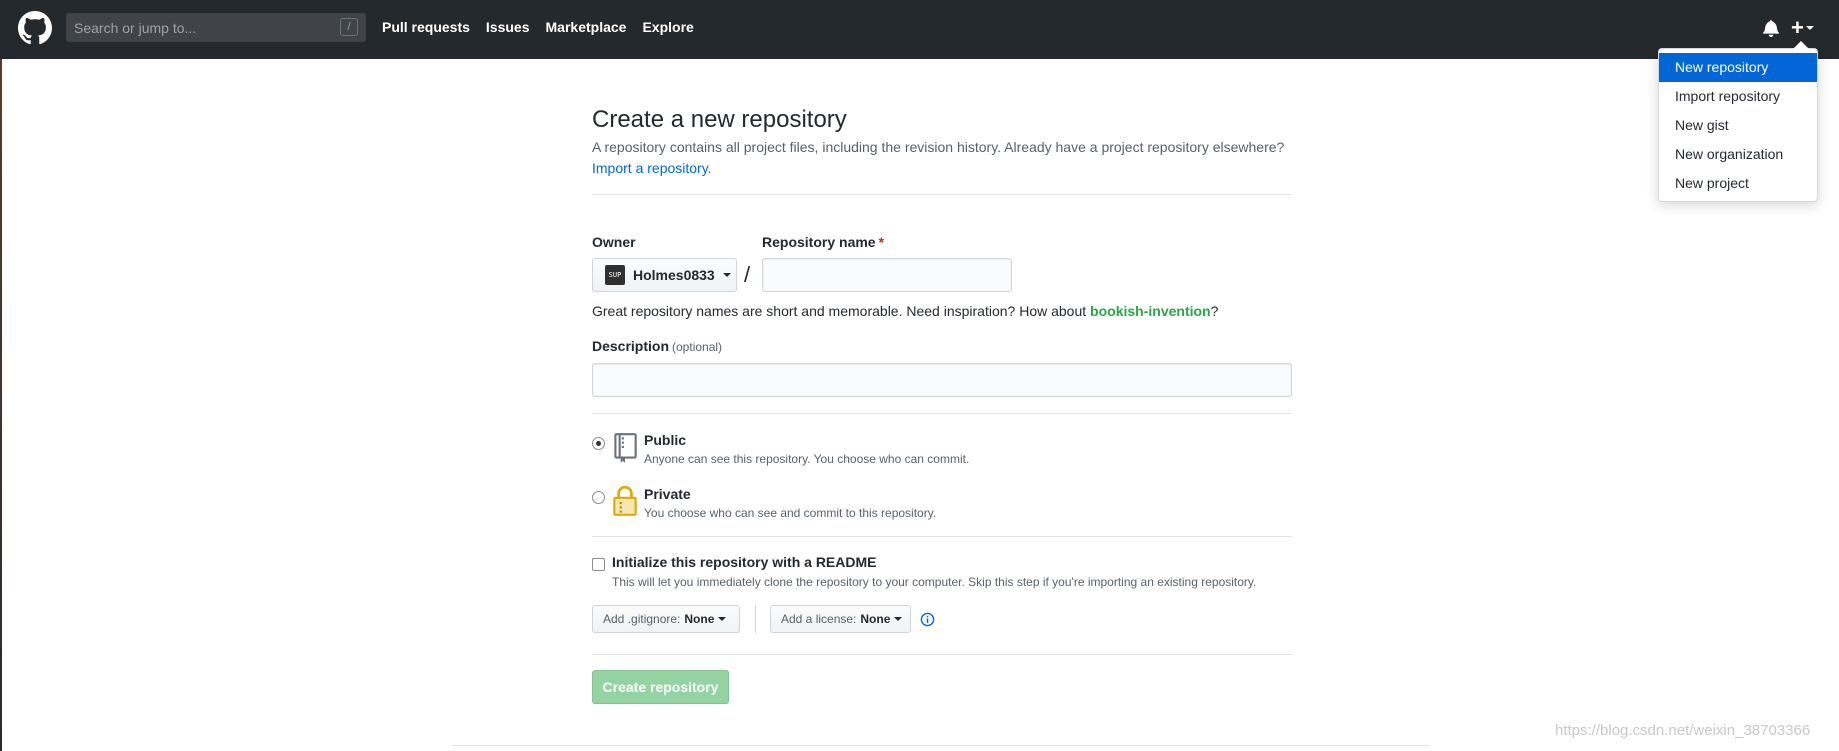 The height and width of the screenshot is (751, 1839). What do you see at coordinates (927, 619) in the screenshot?
I see `info-icon` at bounding box center [927, 619].